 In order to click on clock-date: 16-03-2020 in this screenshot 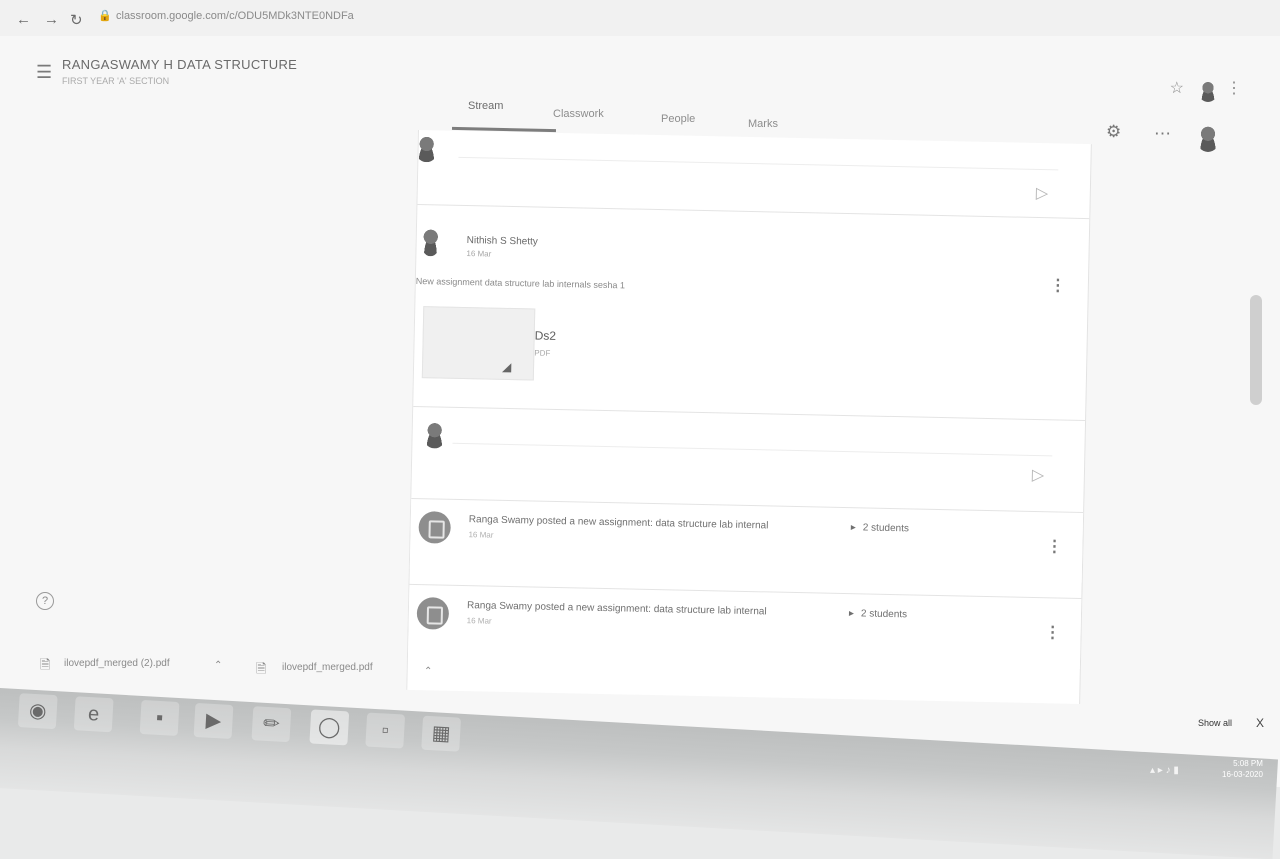, I will do `click(1242, 774)`.